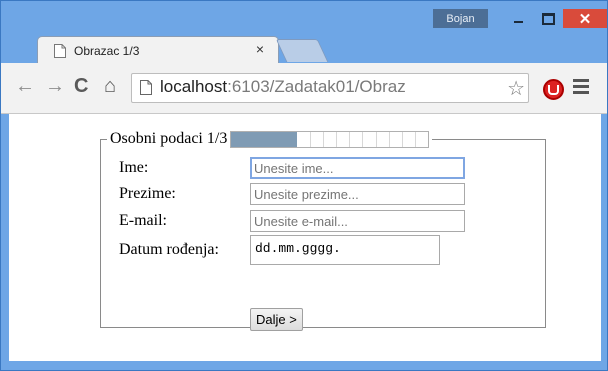 The height and width of the screenshot is (371, 608). Describe the element at coordinates (107, 51) in the screenshot. I see `tab-title: Obrazac 1/3` at that location.